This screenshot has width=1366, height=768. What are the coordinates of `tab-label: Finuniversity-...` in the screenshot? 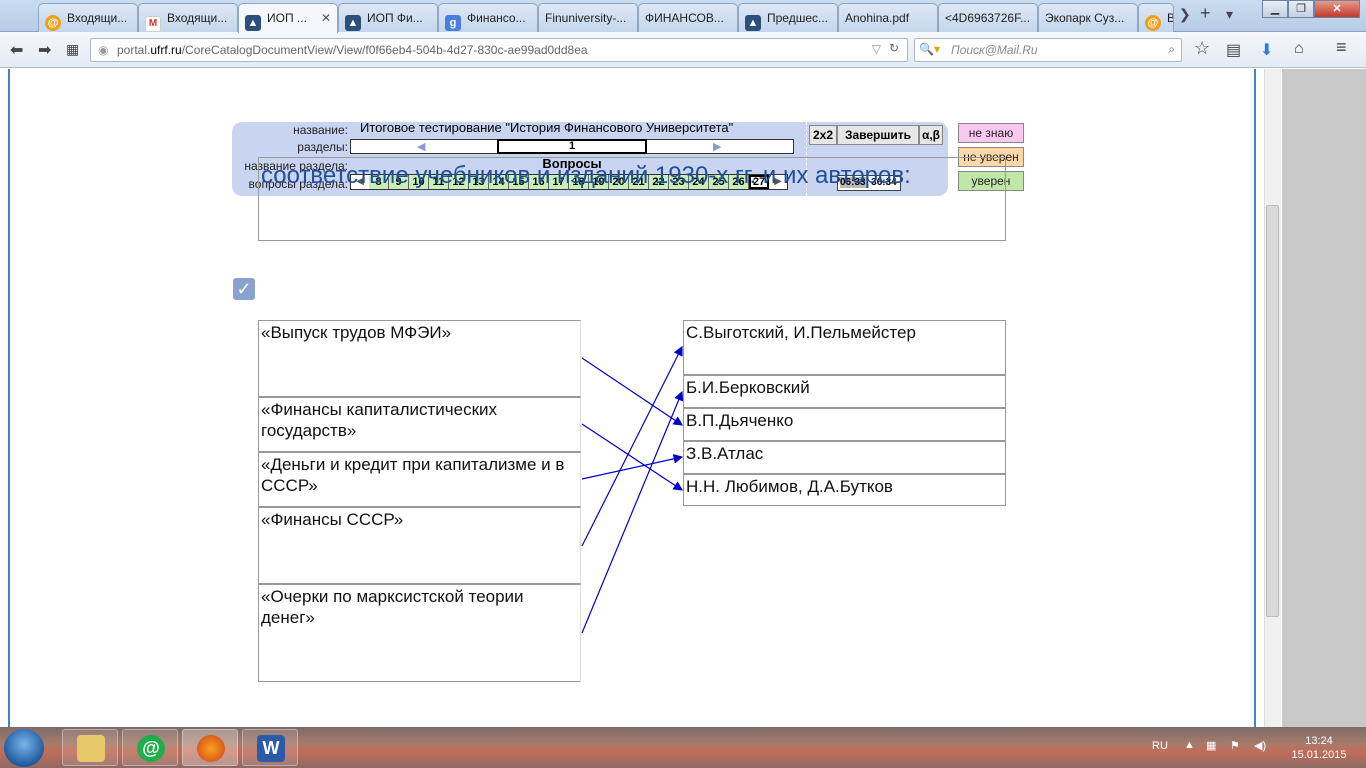 It's located at (586, 18).